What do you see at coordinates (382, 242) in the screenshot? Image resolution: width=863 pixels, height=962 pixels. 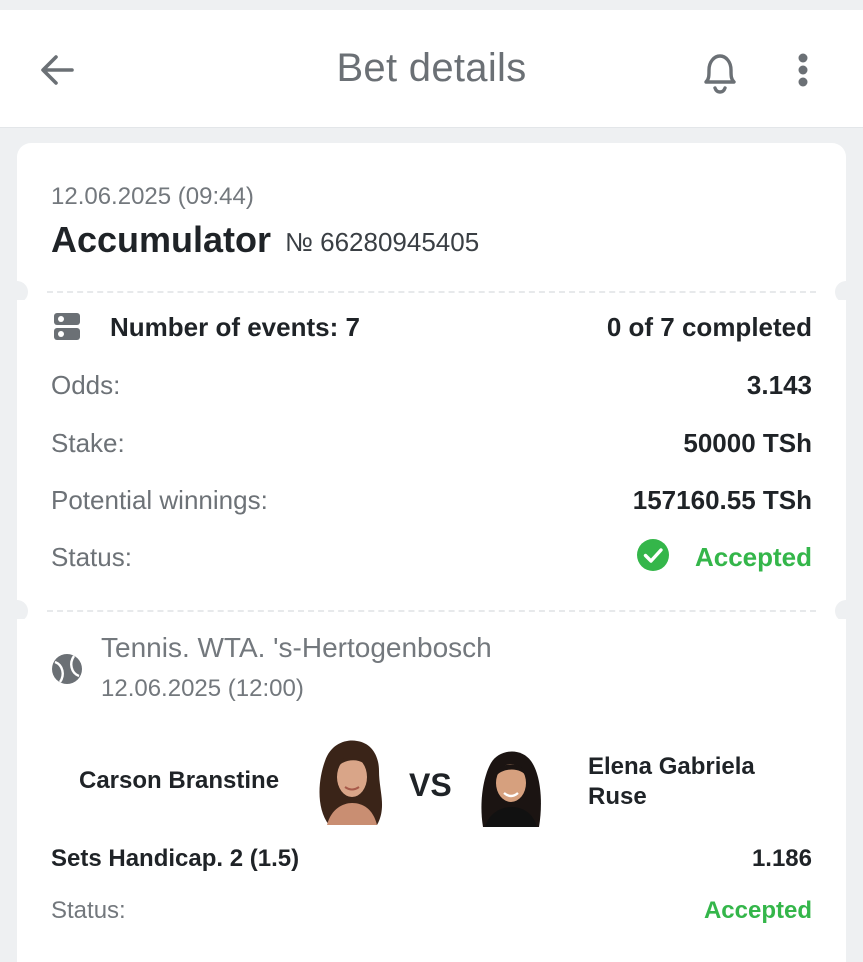 I see `bet-number: № 66280945405` at bounding box center [382, 242].